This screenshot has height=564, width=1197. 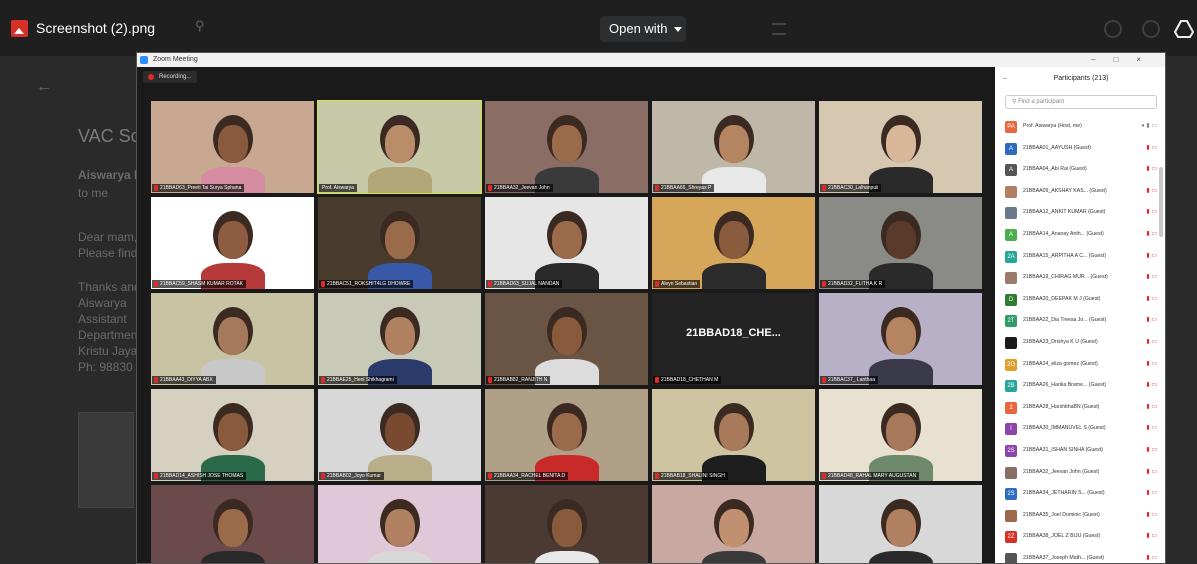 I want to click on participant-video-tile: Prof. Aiswarya, so click(x=399, y=147).